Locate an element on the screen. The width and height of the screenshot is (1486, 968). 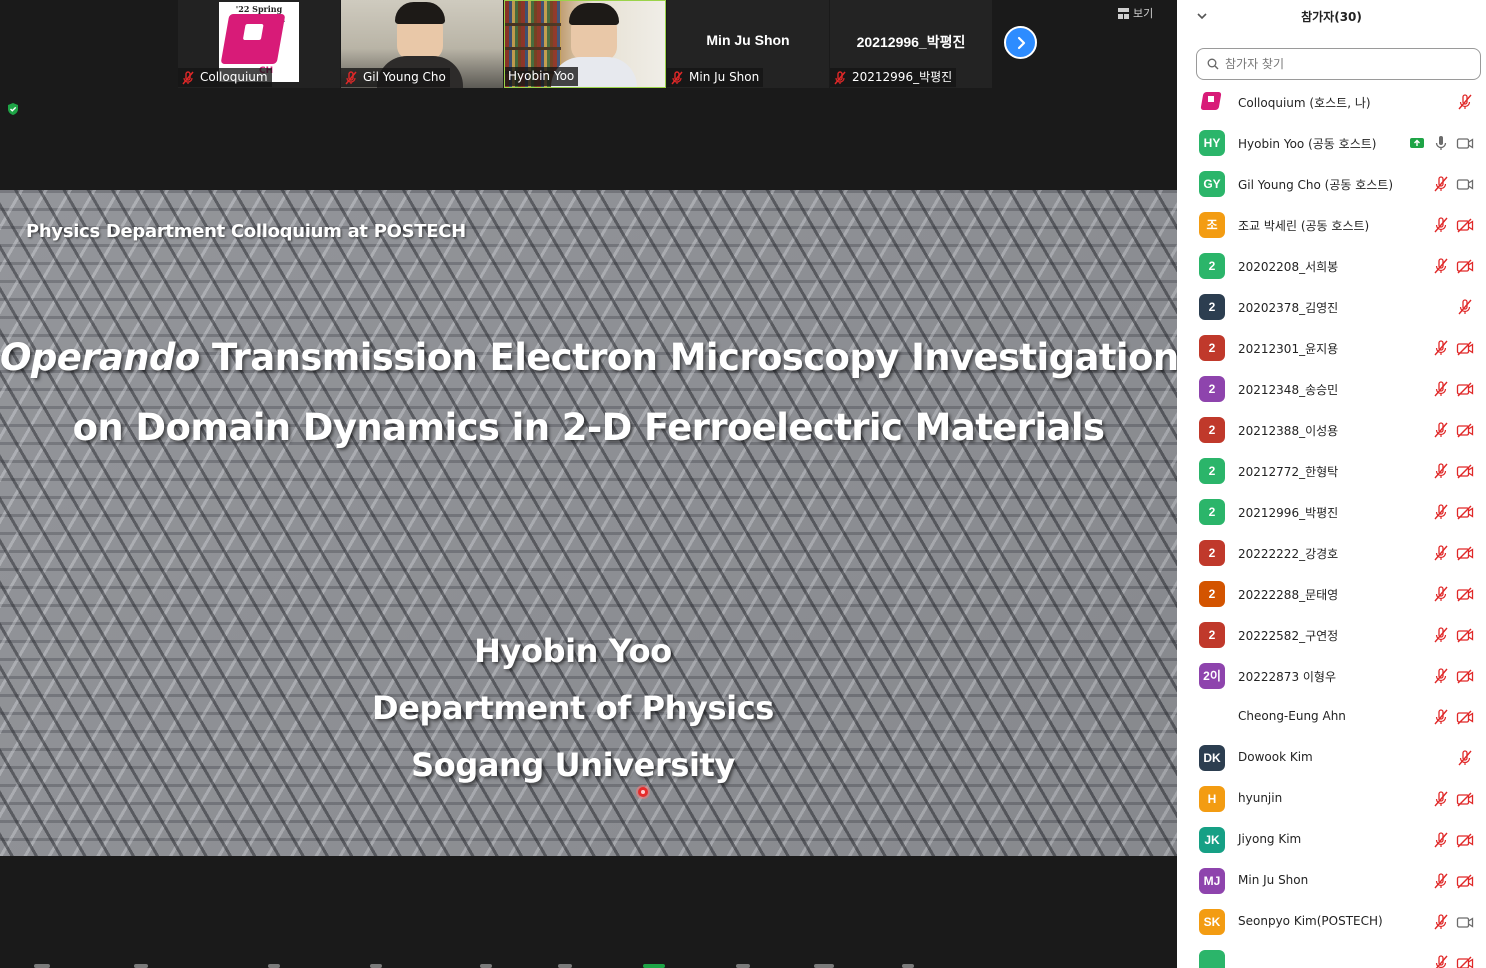
participant-row: 2 20222222_강경호 is located at coordinates (1331, 552).